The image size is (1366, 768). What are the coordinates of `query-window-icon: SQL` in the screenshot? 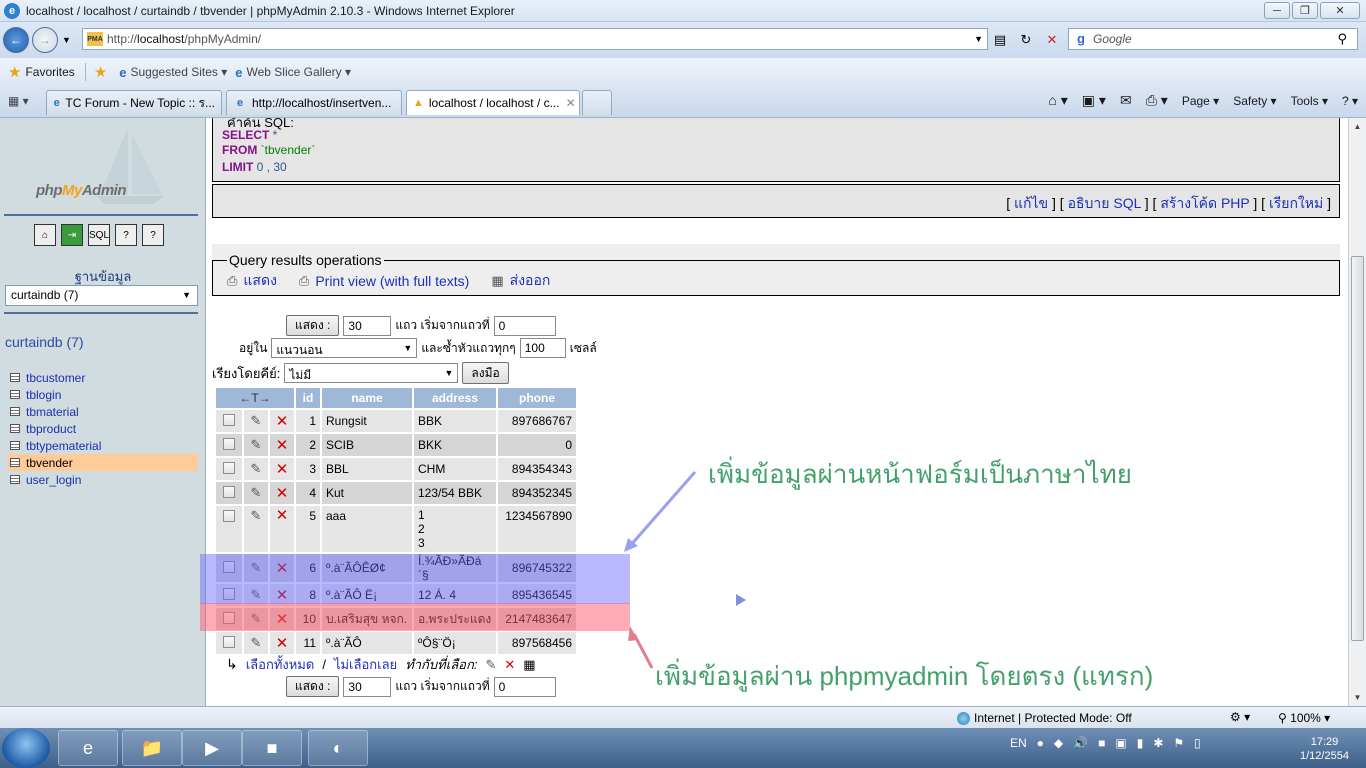 It's located at (99, 235).